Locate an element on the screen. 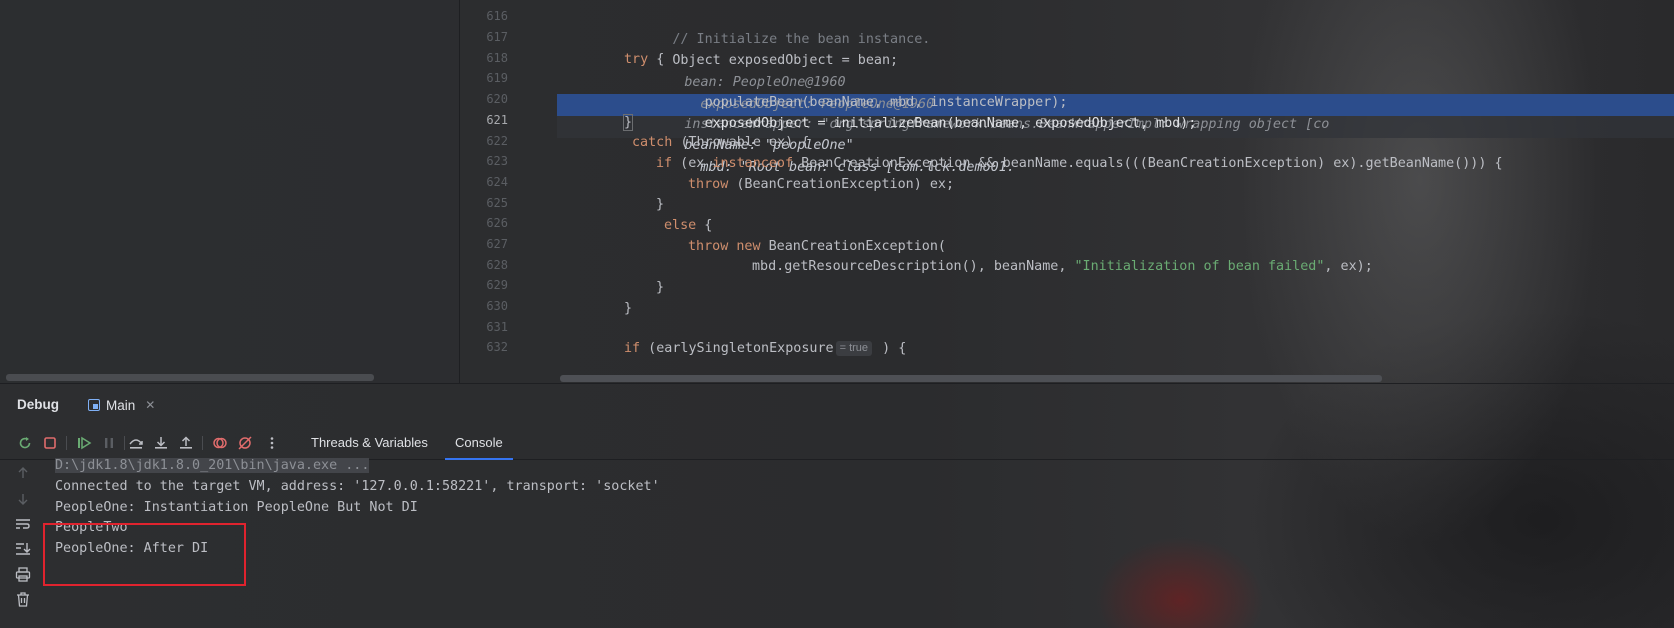 This screenshot has height=628, width=1674. line-number: 628 is located at coordinates (497, 265).